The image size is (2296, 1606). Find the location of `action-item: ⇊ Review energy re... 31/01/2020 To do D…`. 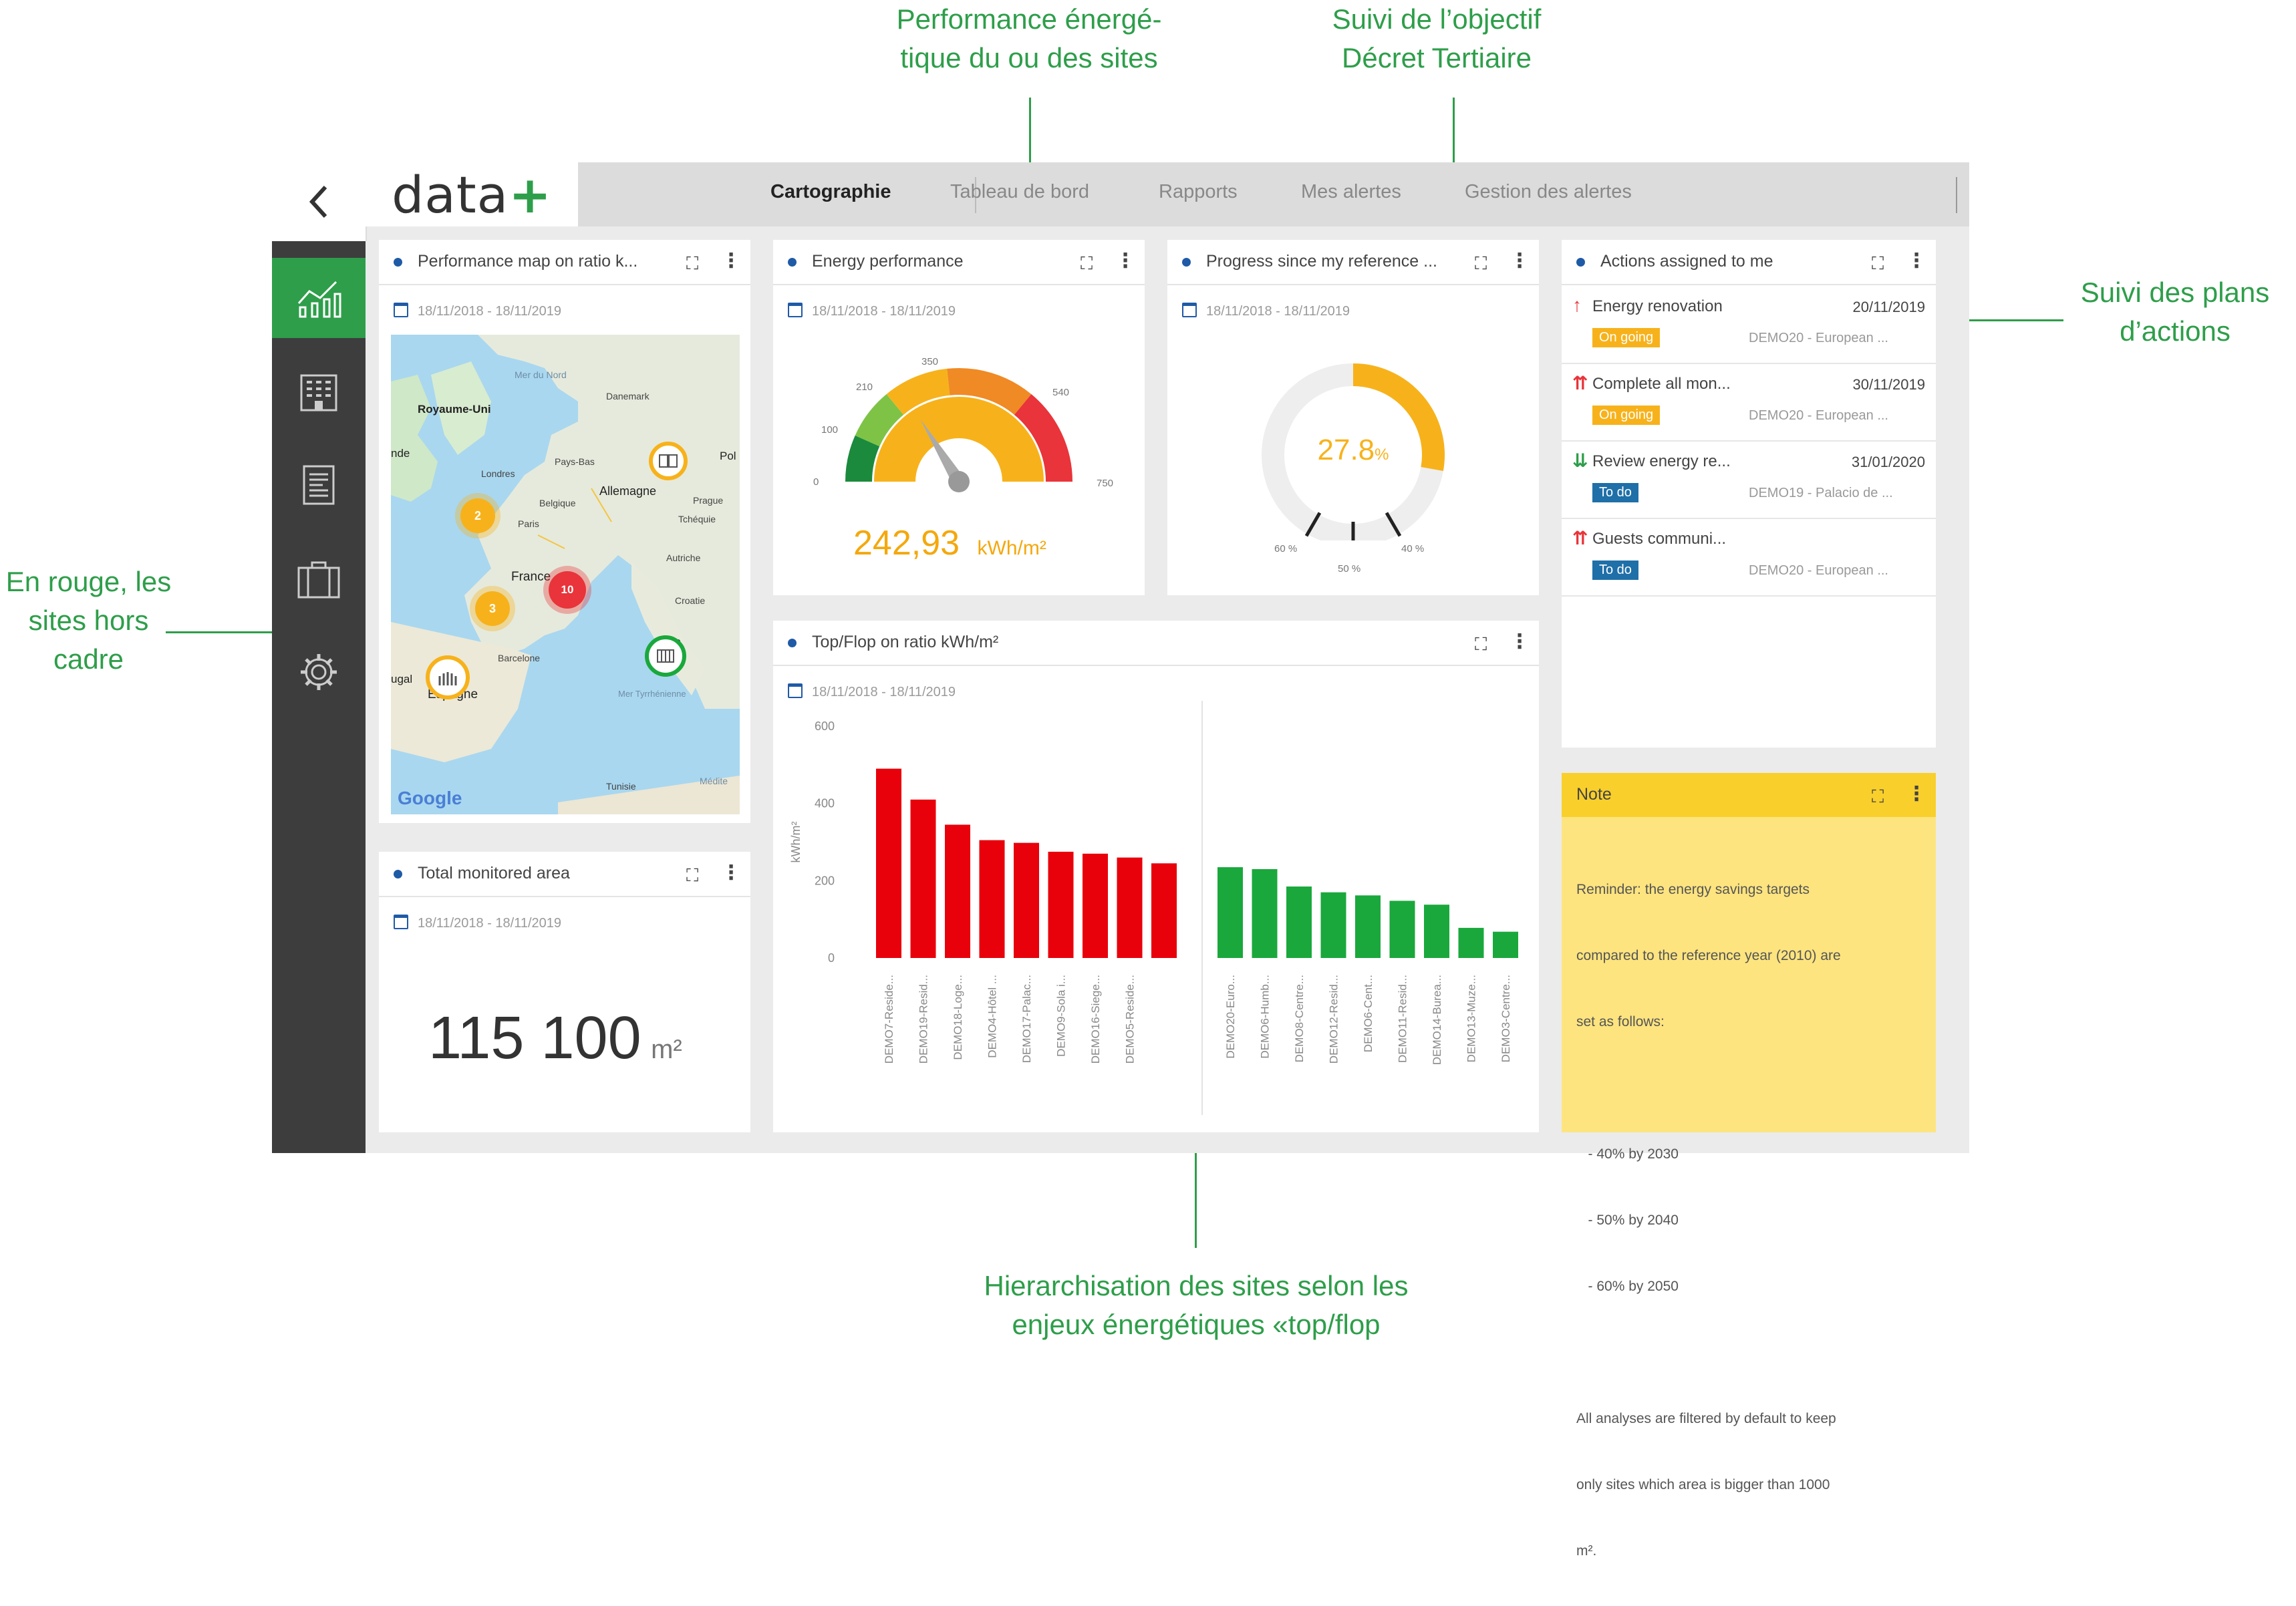

action-item: ⇊ Review energy re... 31/01/2020 To do D… is located at coordinates (1749, 480).